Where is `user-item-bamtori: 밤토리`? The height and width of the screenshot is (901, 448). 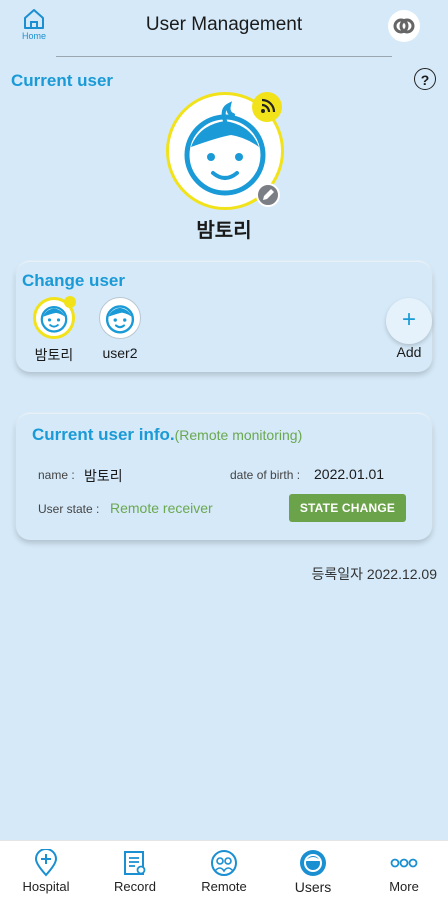
user-item-bamtori: 밤토리 is located at coordinates (54, 330).